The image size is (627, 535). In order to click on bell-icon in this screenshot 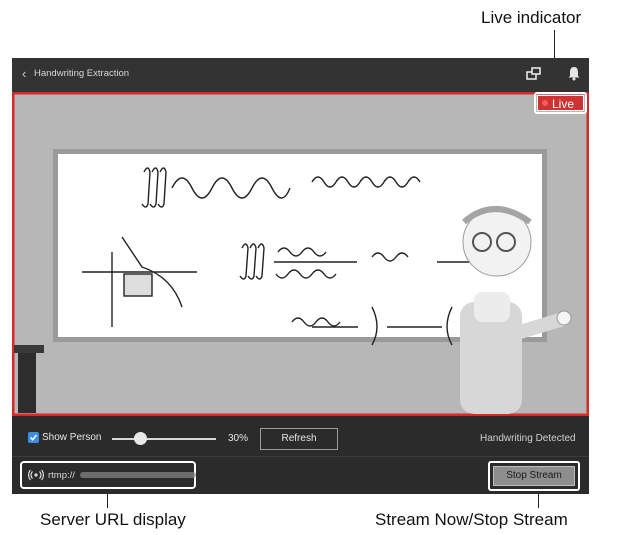, I will do `click(574, 73)`.